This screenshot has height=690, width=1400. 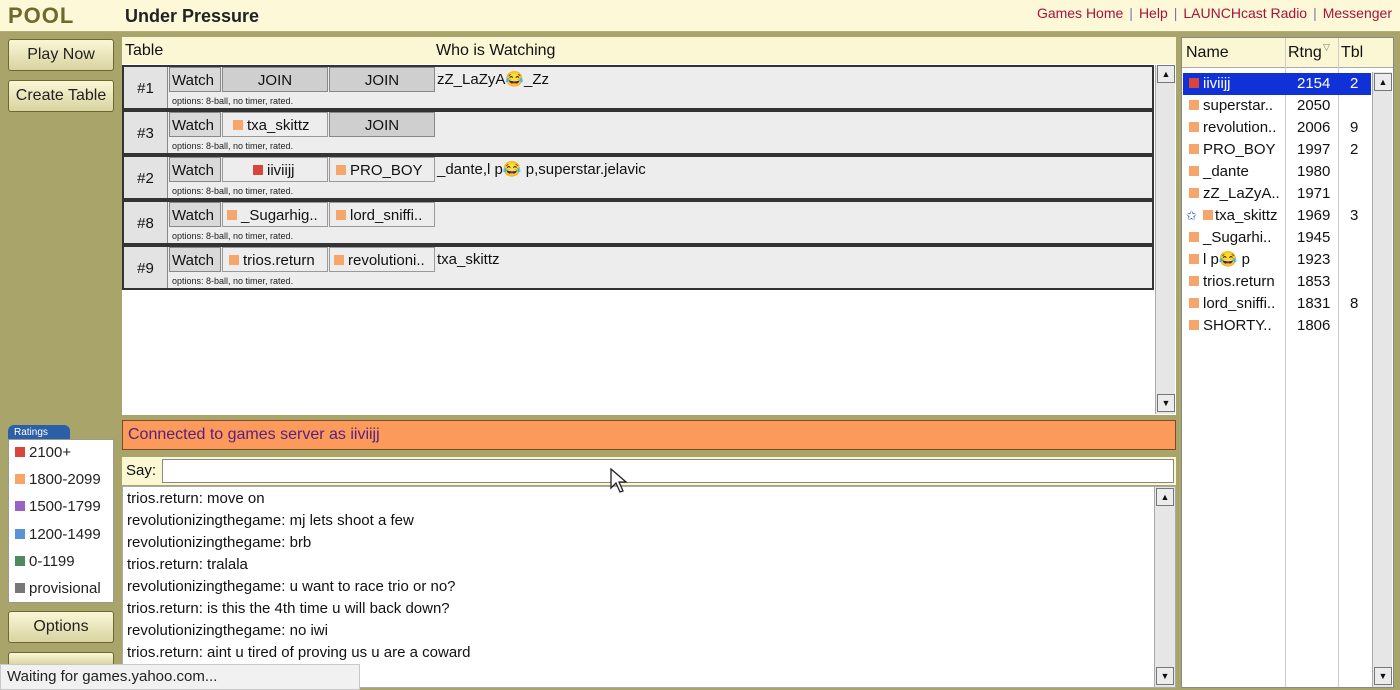 I want to click on player-rating: 1806, so click(x=1314, y=325).